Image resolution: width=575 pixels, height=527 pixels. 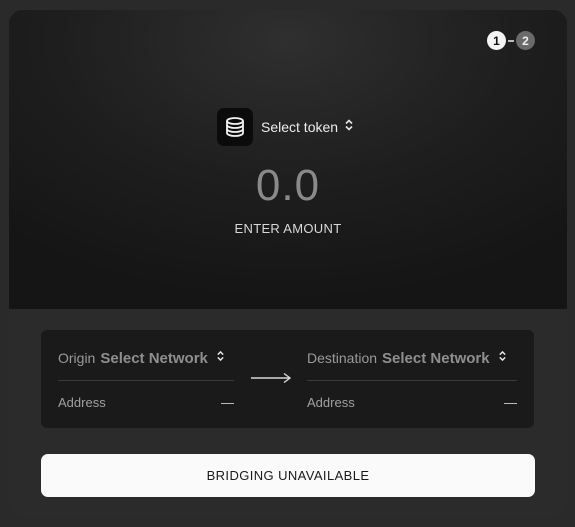 I want to click on amount-caption: ENTER AMOUNT, so click(x=288, y=228).